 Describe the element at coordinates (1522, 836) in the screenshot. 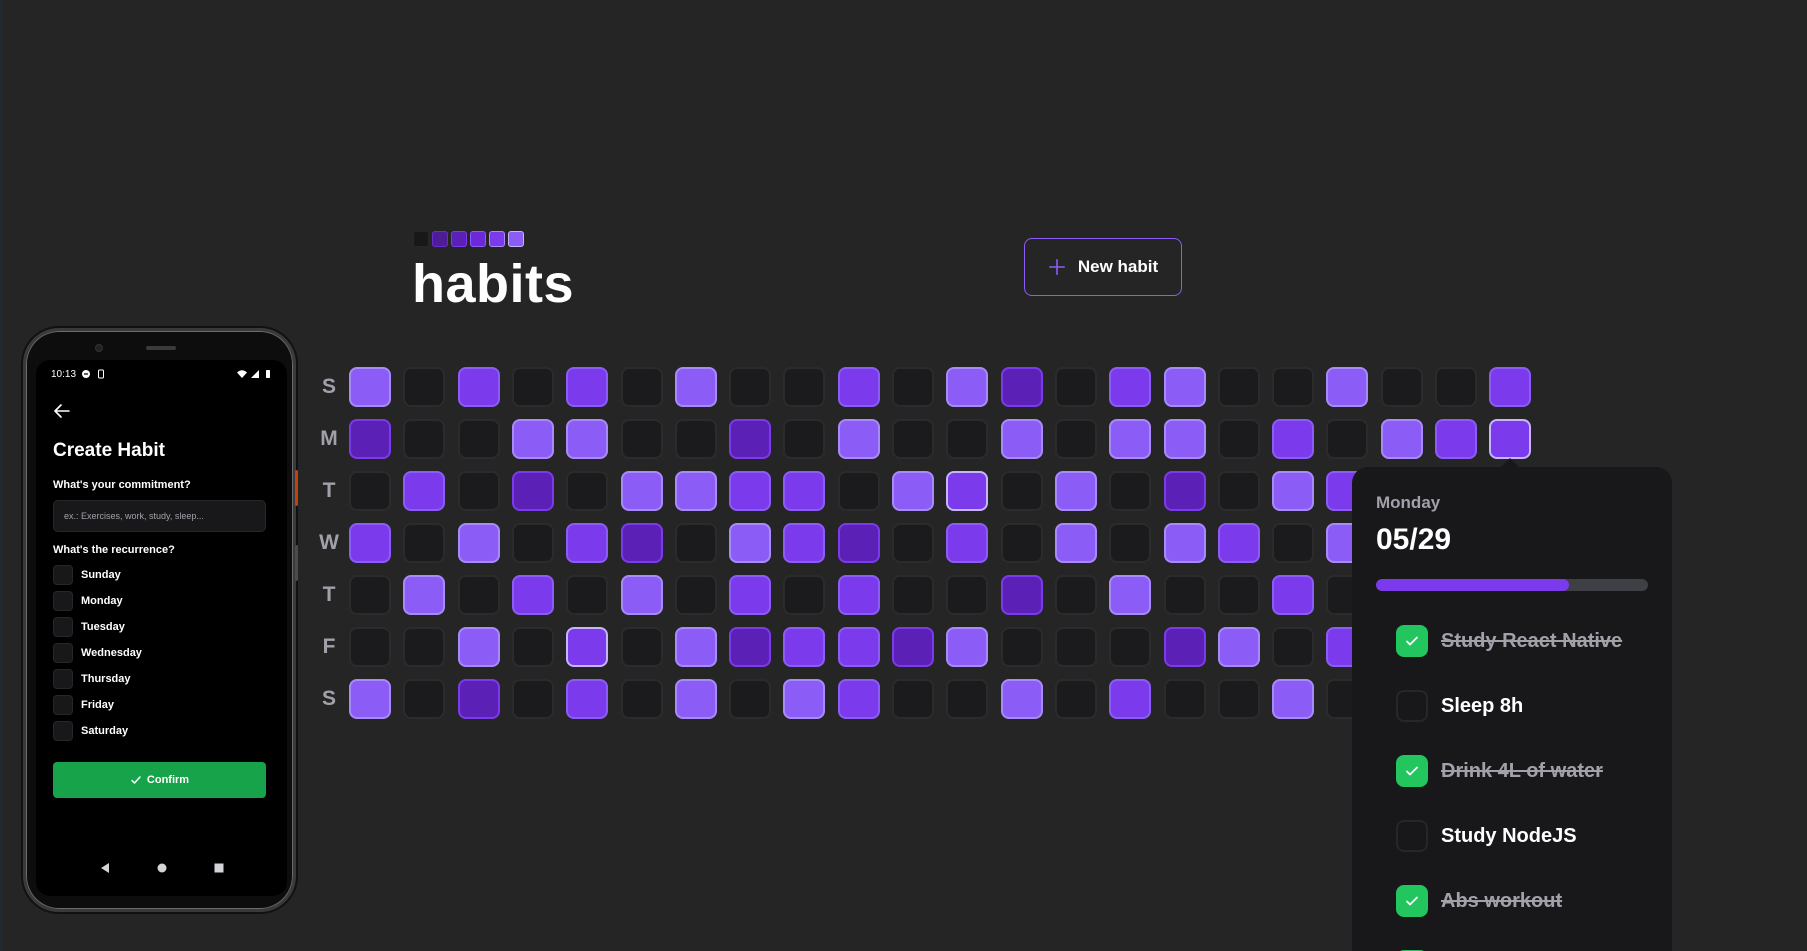

I see `habit-item: Study NodeJS` at that location.